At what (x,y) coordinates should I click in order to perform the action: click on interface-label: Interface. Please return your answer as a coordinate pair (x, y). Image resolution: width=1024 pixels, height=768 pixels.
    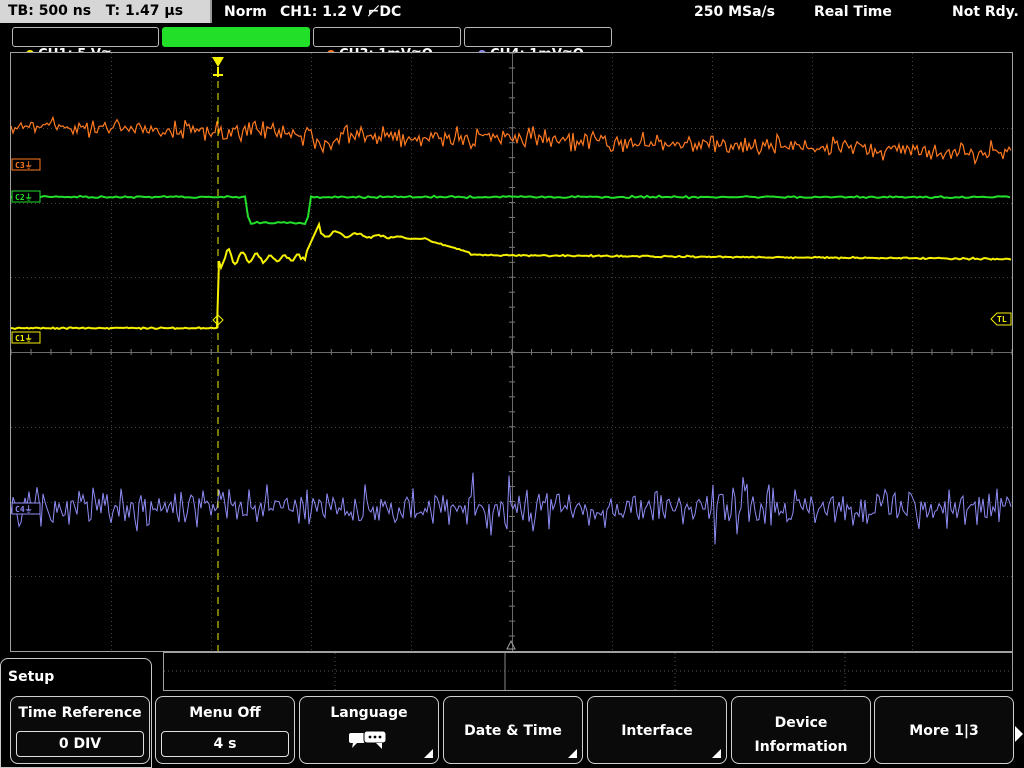
    Looking at the image, I should click on (657, 731).